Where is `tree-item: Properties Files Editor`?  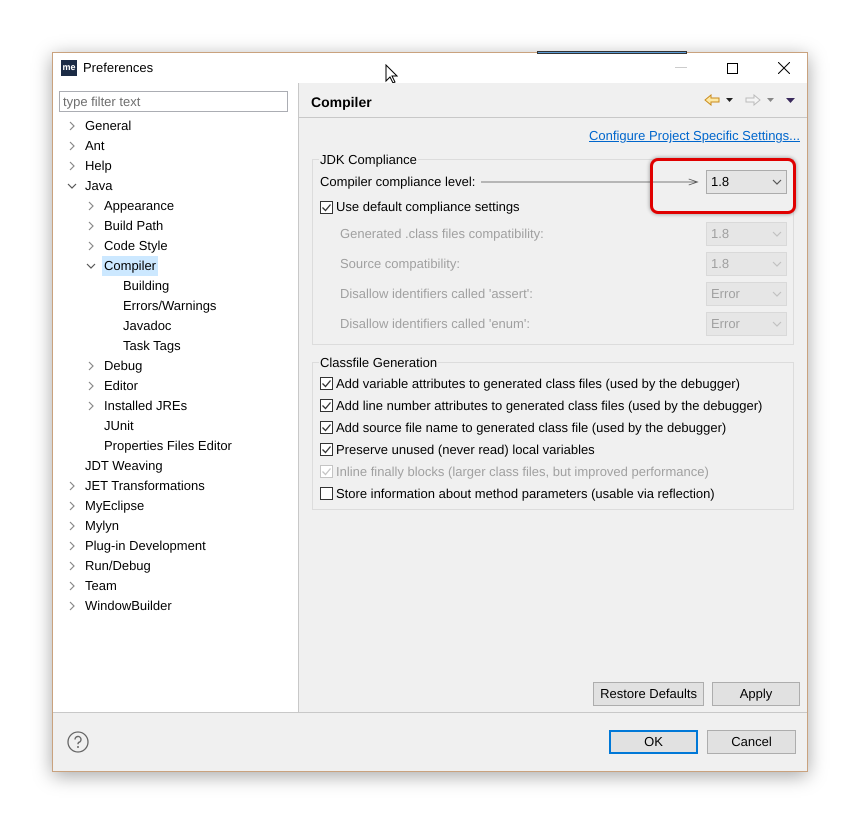 tree-item: Properties Files Editor is located at coordinates (168, 446).